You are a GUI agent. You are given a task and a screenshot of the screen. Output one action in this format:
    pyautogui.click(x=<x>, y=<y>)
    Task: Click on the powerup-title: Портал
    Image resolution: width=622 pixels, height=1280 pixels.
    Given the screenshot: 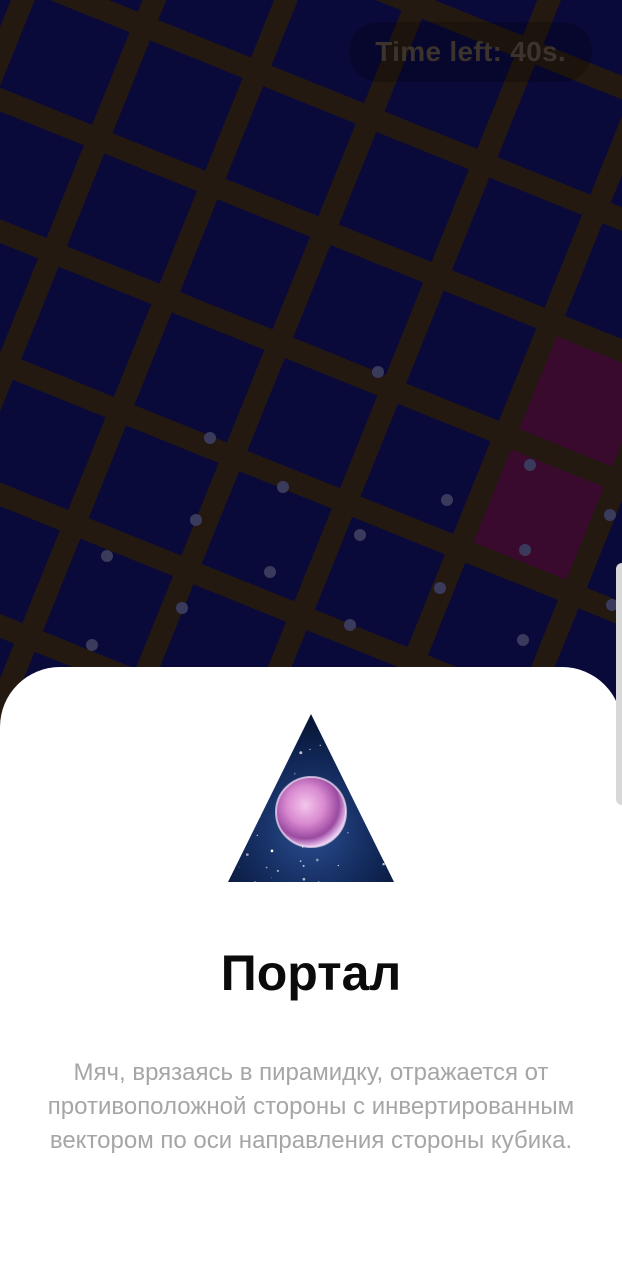 What is the action you would take?
    pyautogui.click(x=311, y=973)
    